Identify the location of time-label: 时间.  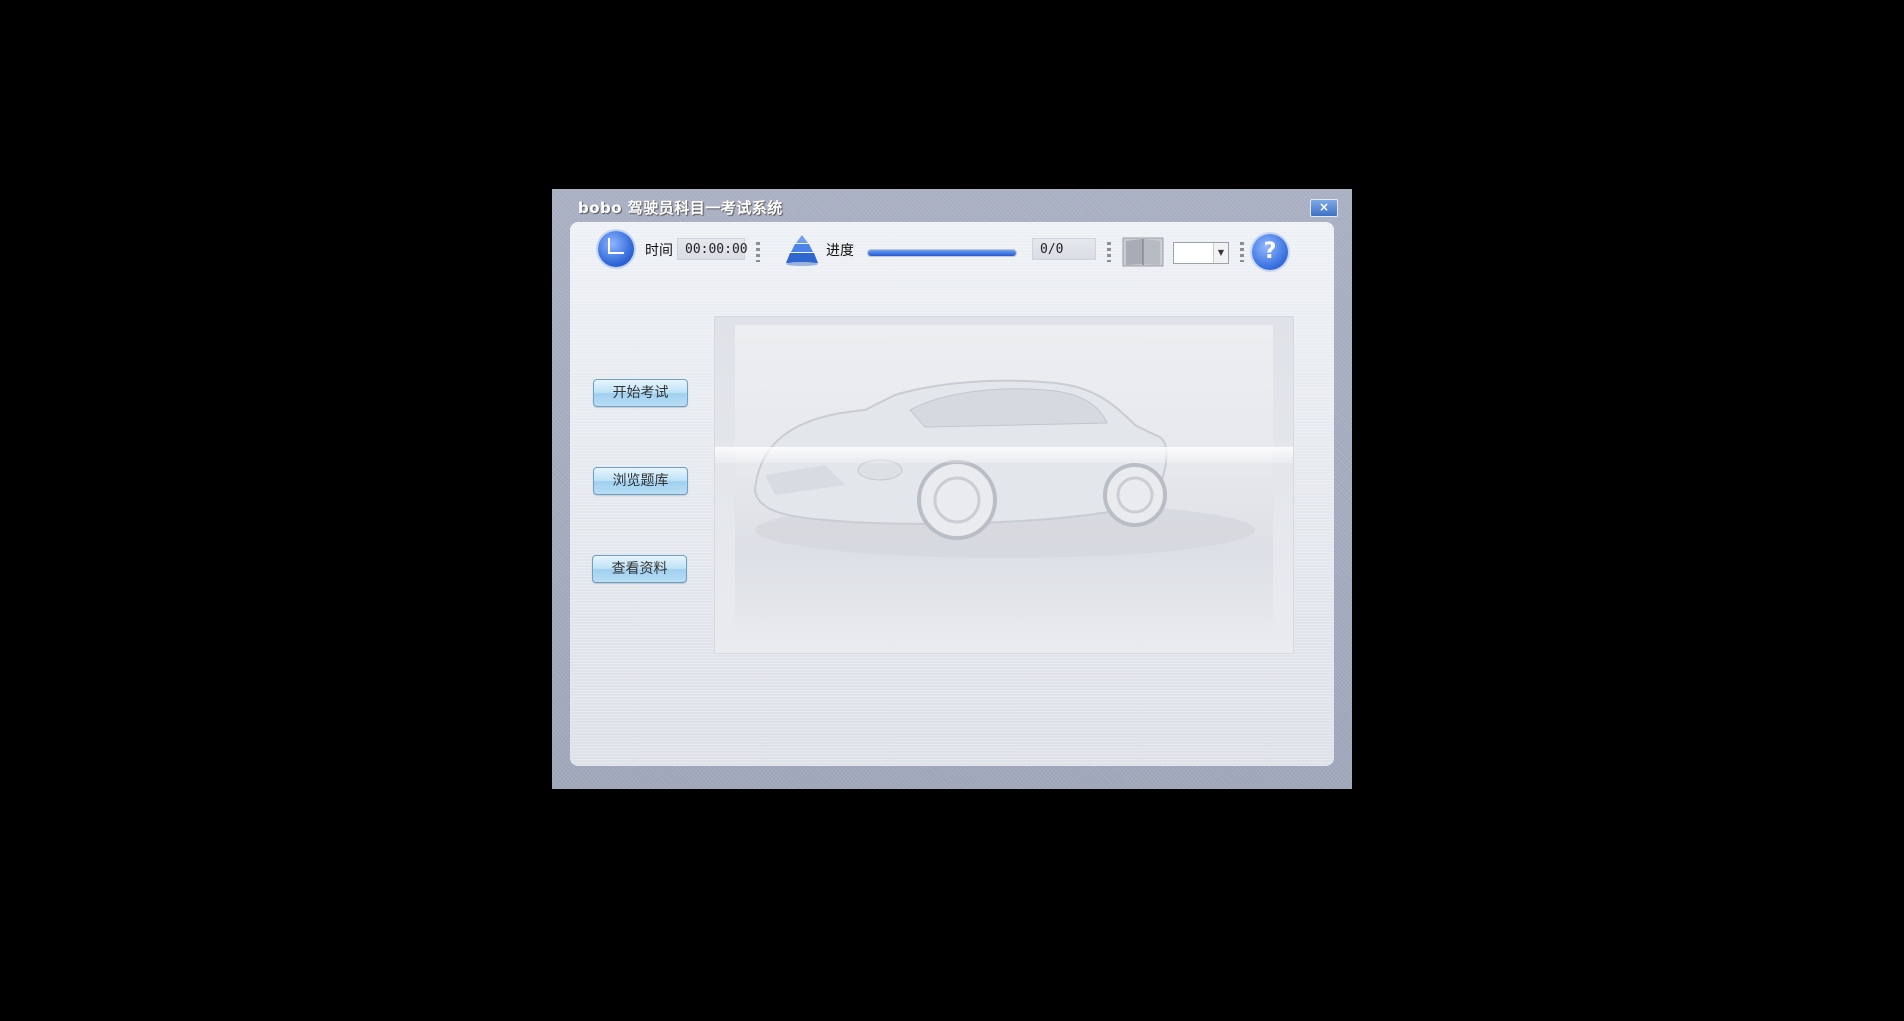
(659, 251).